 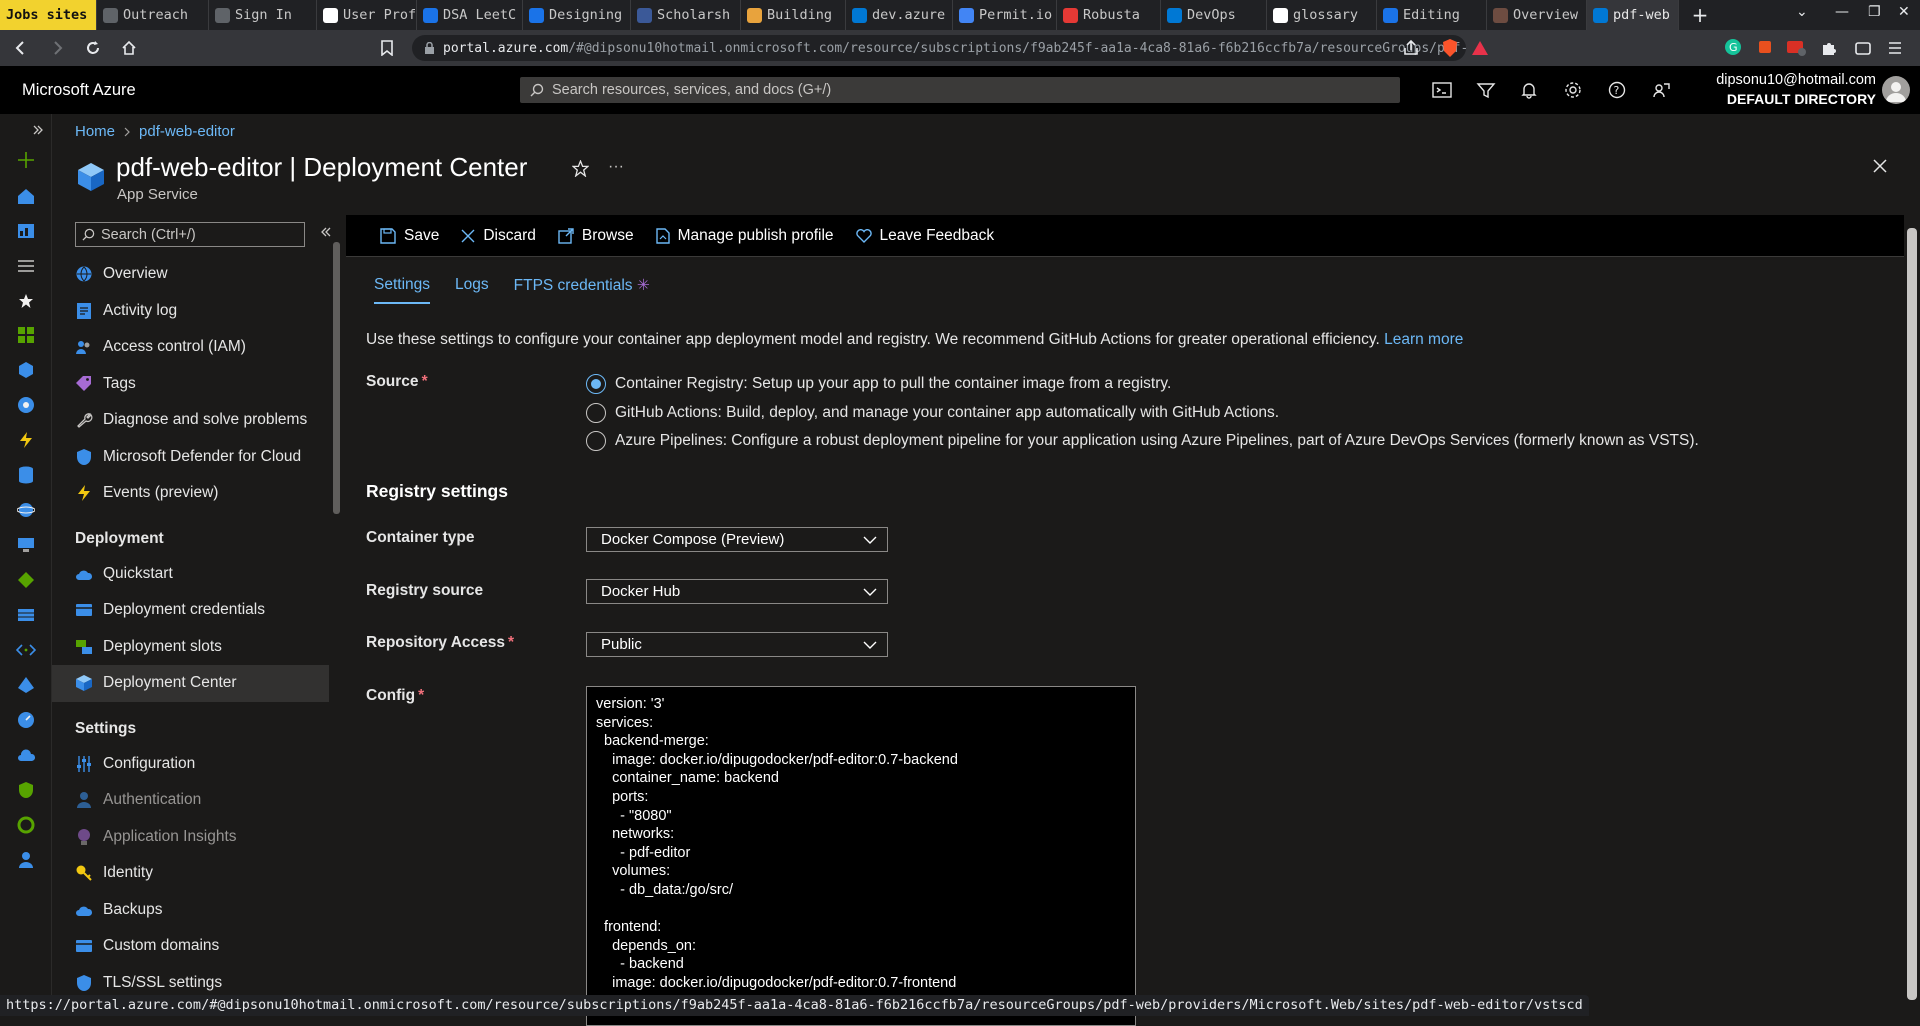 What do you see at coordinates (1842, 12) in the screenshot?
I see `minimize-icon: —` at bounding box center [1842, 12].